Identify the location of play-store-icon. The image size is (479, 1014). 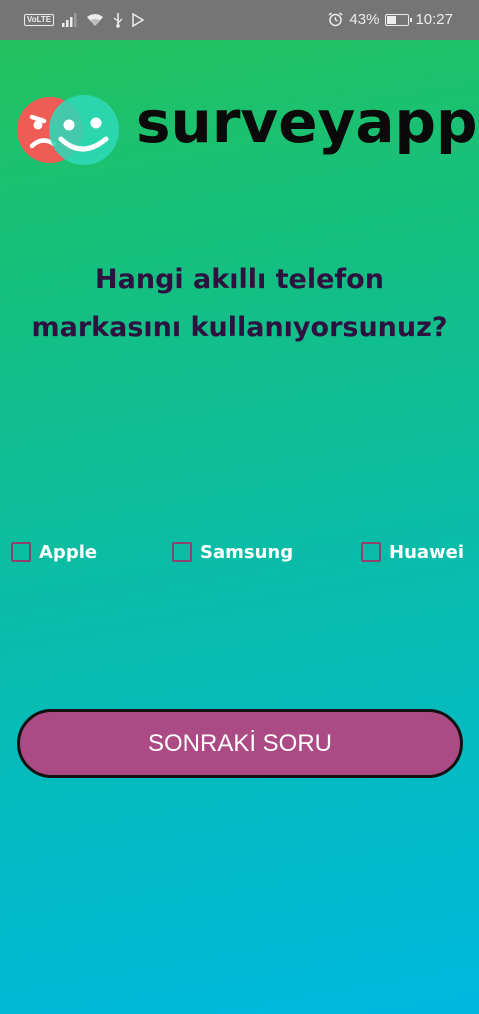
(138, 20).